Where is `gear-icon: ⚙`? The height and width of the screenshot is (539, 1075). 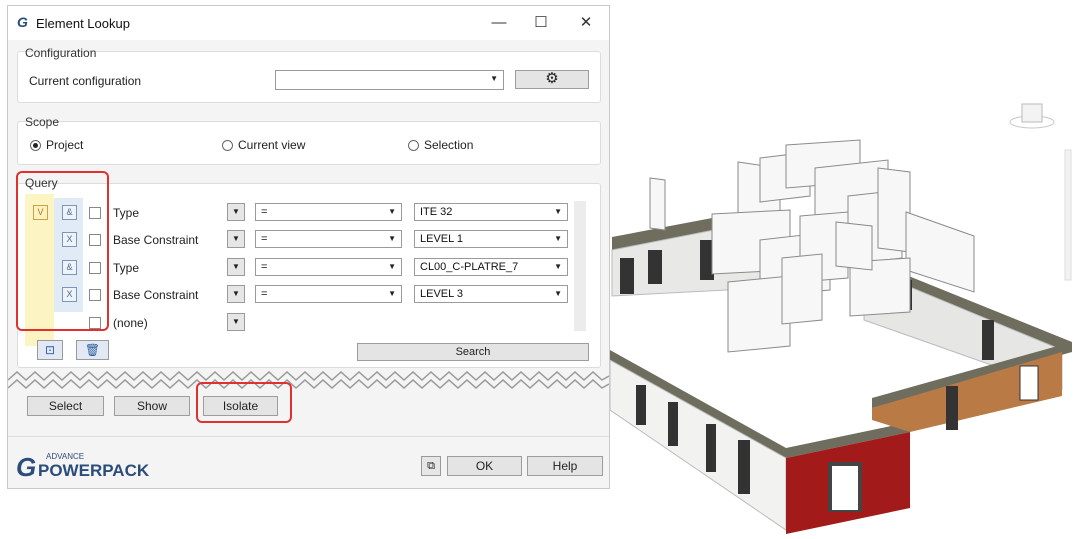 gear-icon: ⚙ is located at coordinates (552, 78).